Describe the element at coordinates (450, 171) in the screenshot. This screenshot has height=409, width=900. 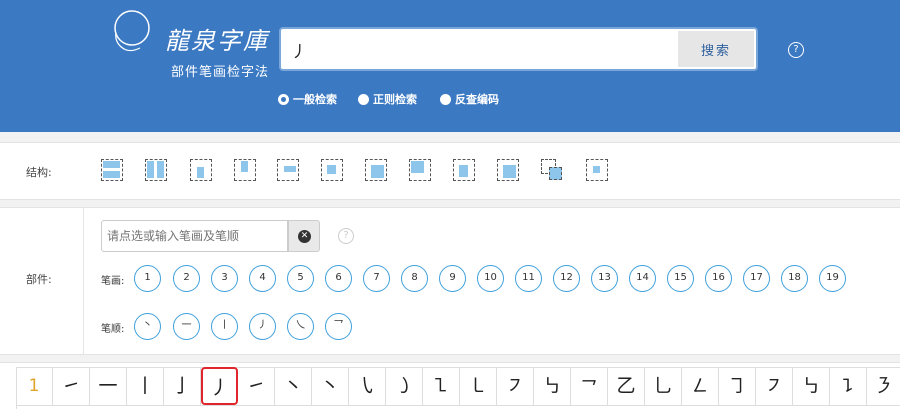
I see `structure-panel: 结构:` at that location.